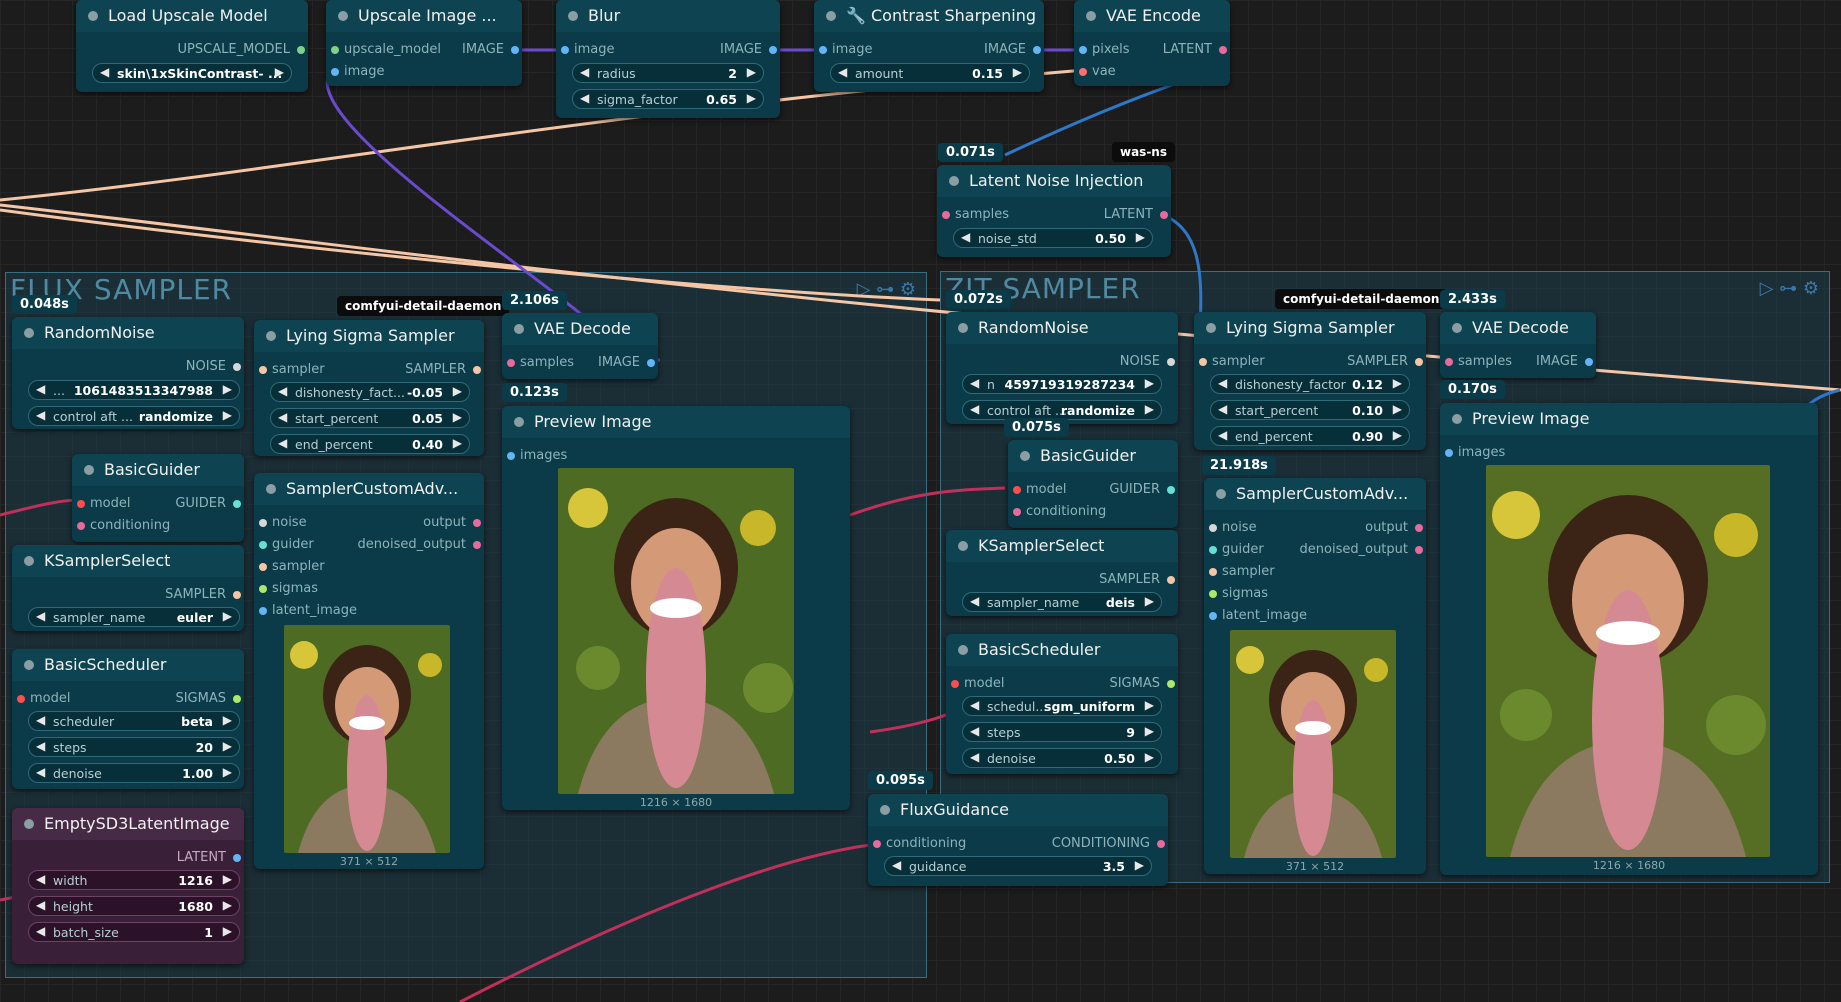 This screenshot has width=1841, height=1002. What do you see at coordinates (370, 392) in the screenshot?
I see `dishonesty-factor-widget: ◀ dishonesty_fact... -0.05 ▶` at bounding box center [370, 392].